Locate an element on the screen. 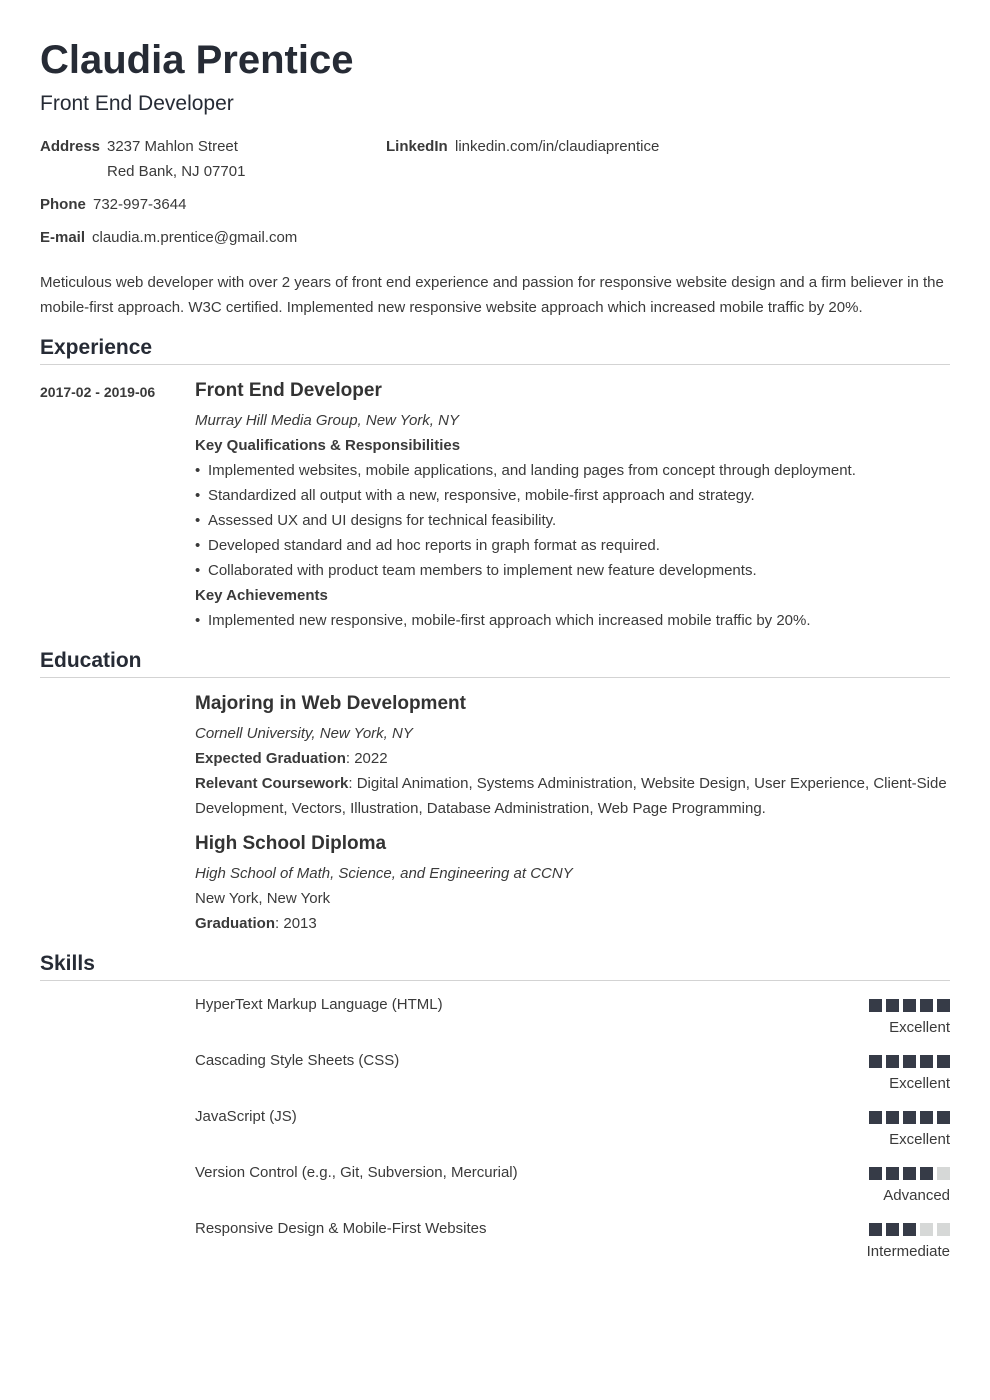 The image size is (990, 1400). graduation-line: Expected Graduation: 2022 is located at coordinates (291, 758).